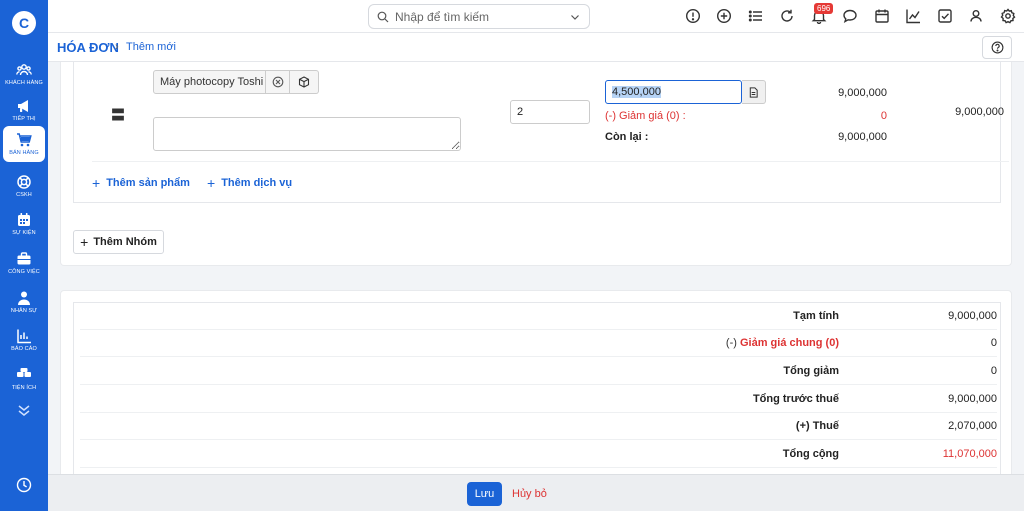 Image resolution: width=1024 pixels, height=511 pixels. I want to click on sidebar-item-label: SỰ KIỆN, so click(24, 233).